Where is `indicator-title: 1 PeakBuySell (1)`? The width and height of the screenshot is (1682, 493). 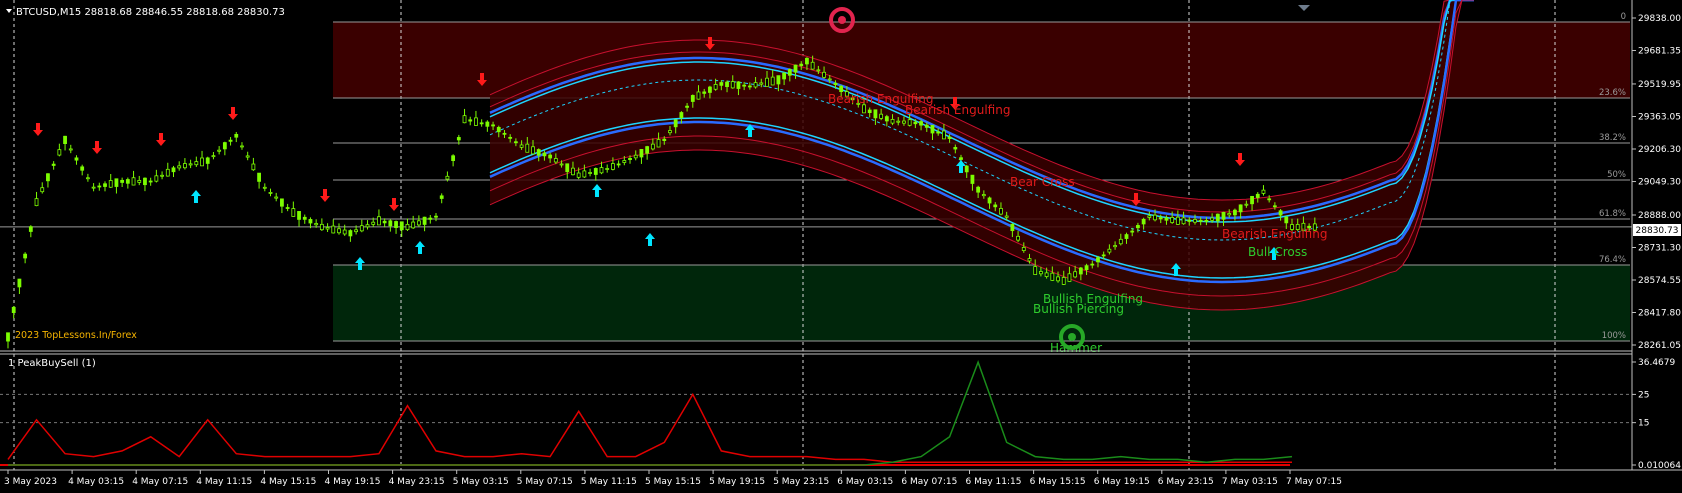
indicator-title: 1 PeakBuySell (1) is located at coordinates (52, 363).